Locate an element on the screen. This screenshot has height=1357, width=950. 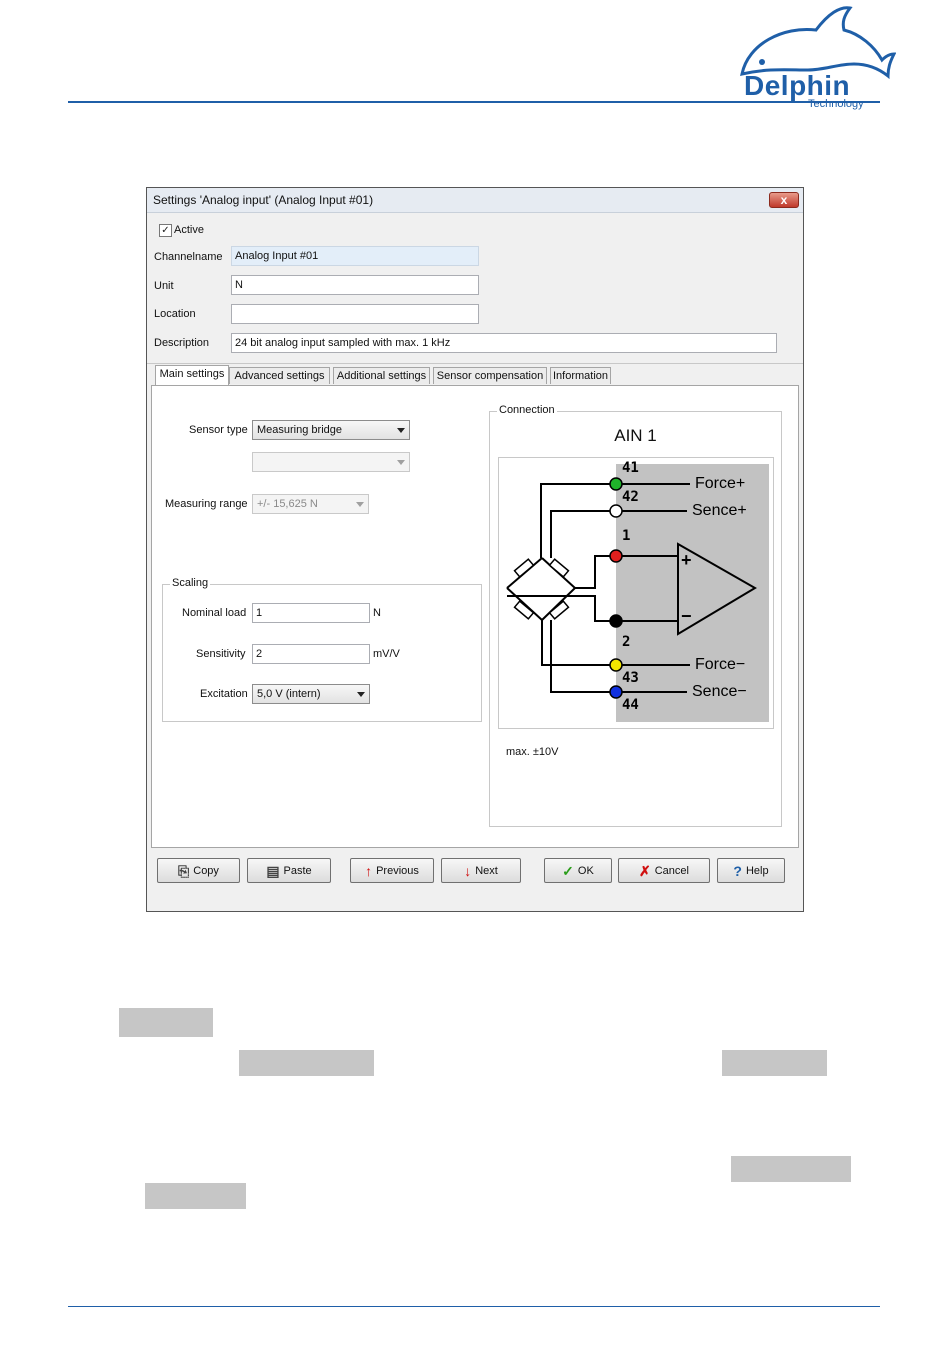
pin-41-number: 41 is located at coordinates (630, 468).